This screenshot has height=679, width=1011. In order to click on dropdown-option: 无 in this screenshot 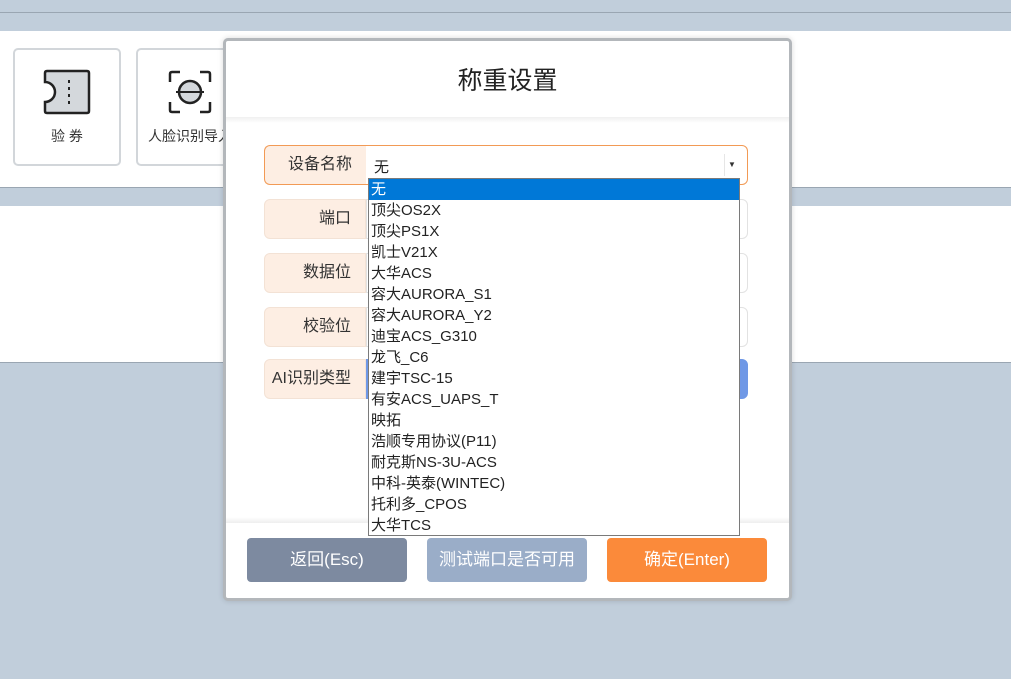, I will do `click(554, 189)`.